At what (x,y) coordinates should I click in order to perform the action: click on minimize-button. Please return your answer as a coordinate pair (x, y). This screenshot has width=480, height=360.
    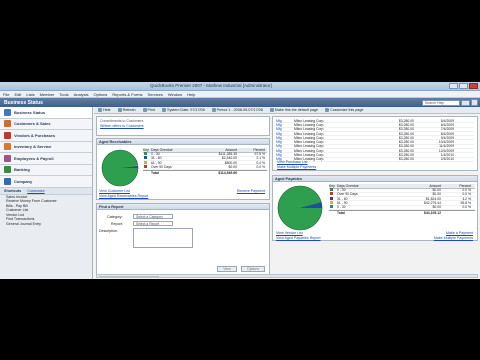
    Looking at the image, I should click on (453, 86).